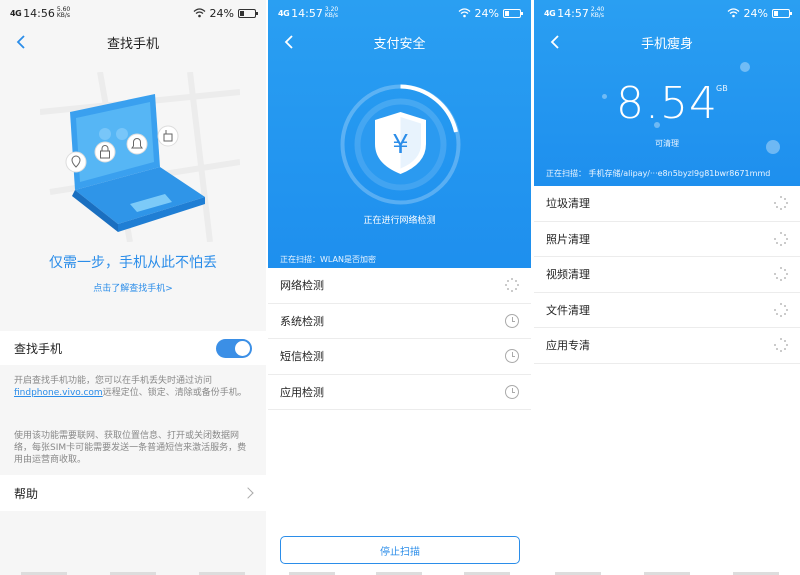  What do you see at coordinates (113, 381) in the screenshot?
I see `desc-text: 开启查找手机功能，您可以在手机丢失时通过访问` at bounding box center [113, 381].